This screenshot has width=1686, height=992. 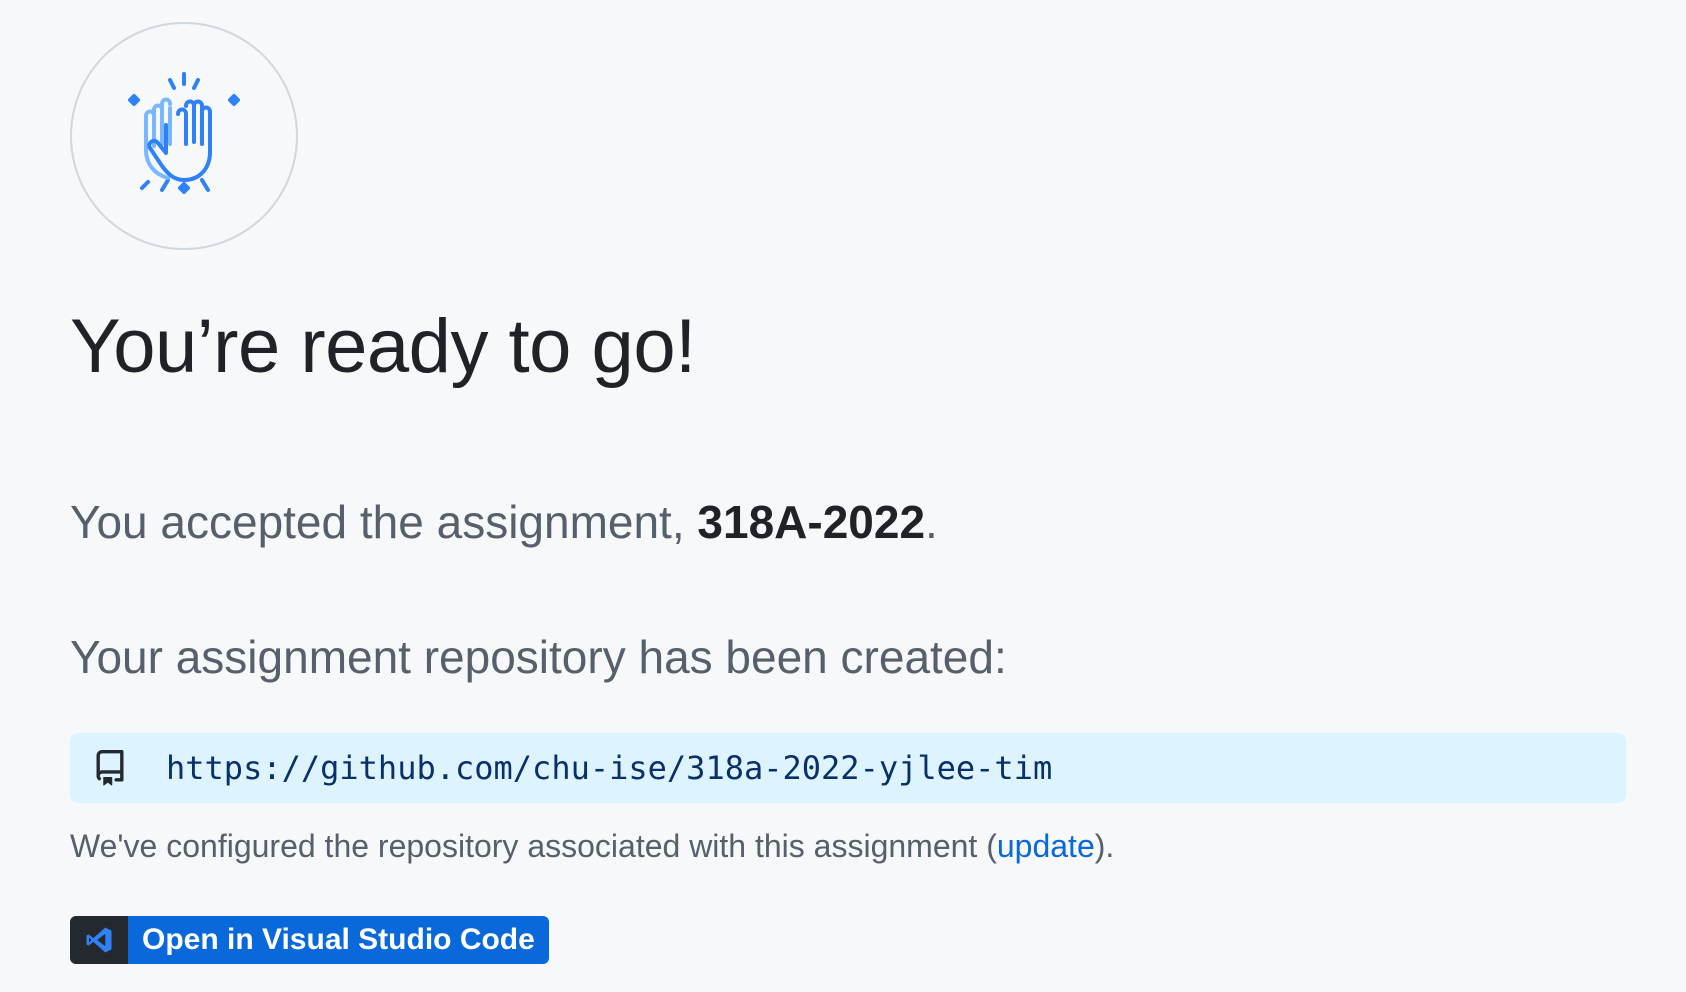 What do you see at coordinates (931, 522) in the screenshot?
I see `accepted-suffix: .` at bounding box center [931, 522].